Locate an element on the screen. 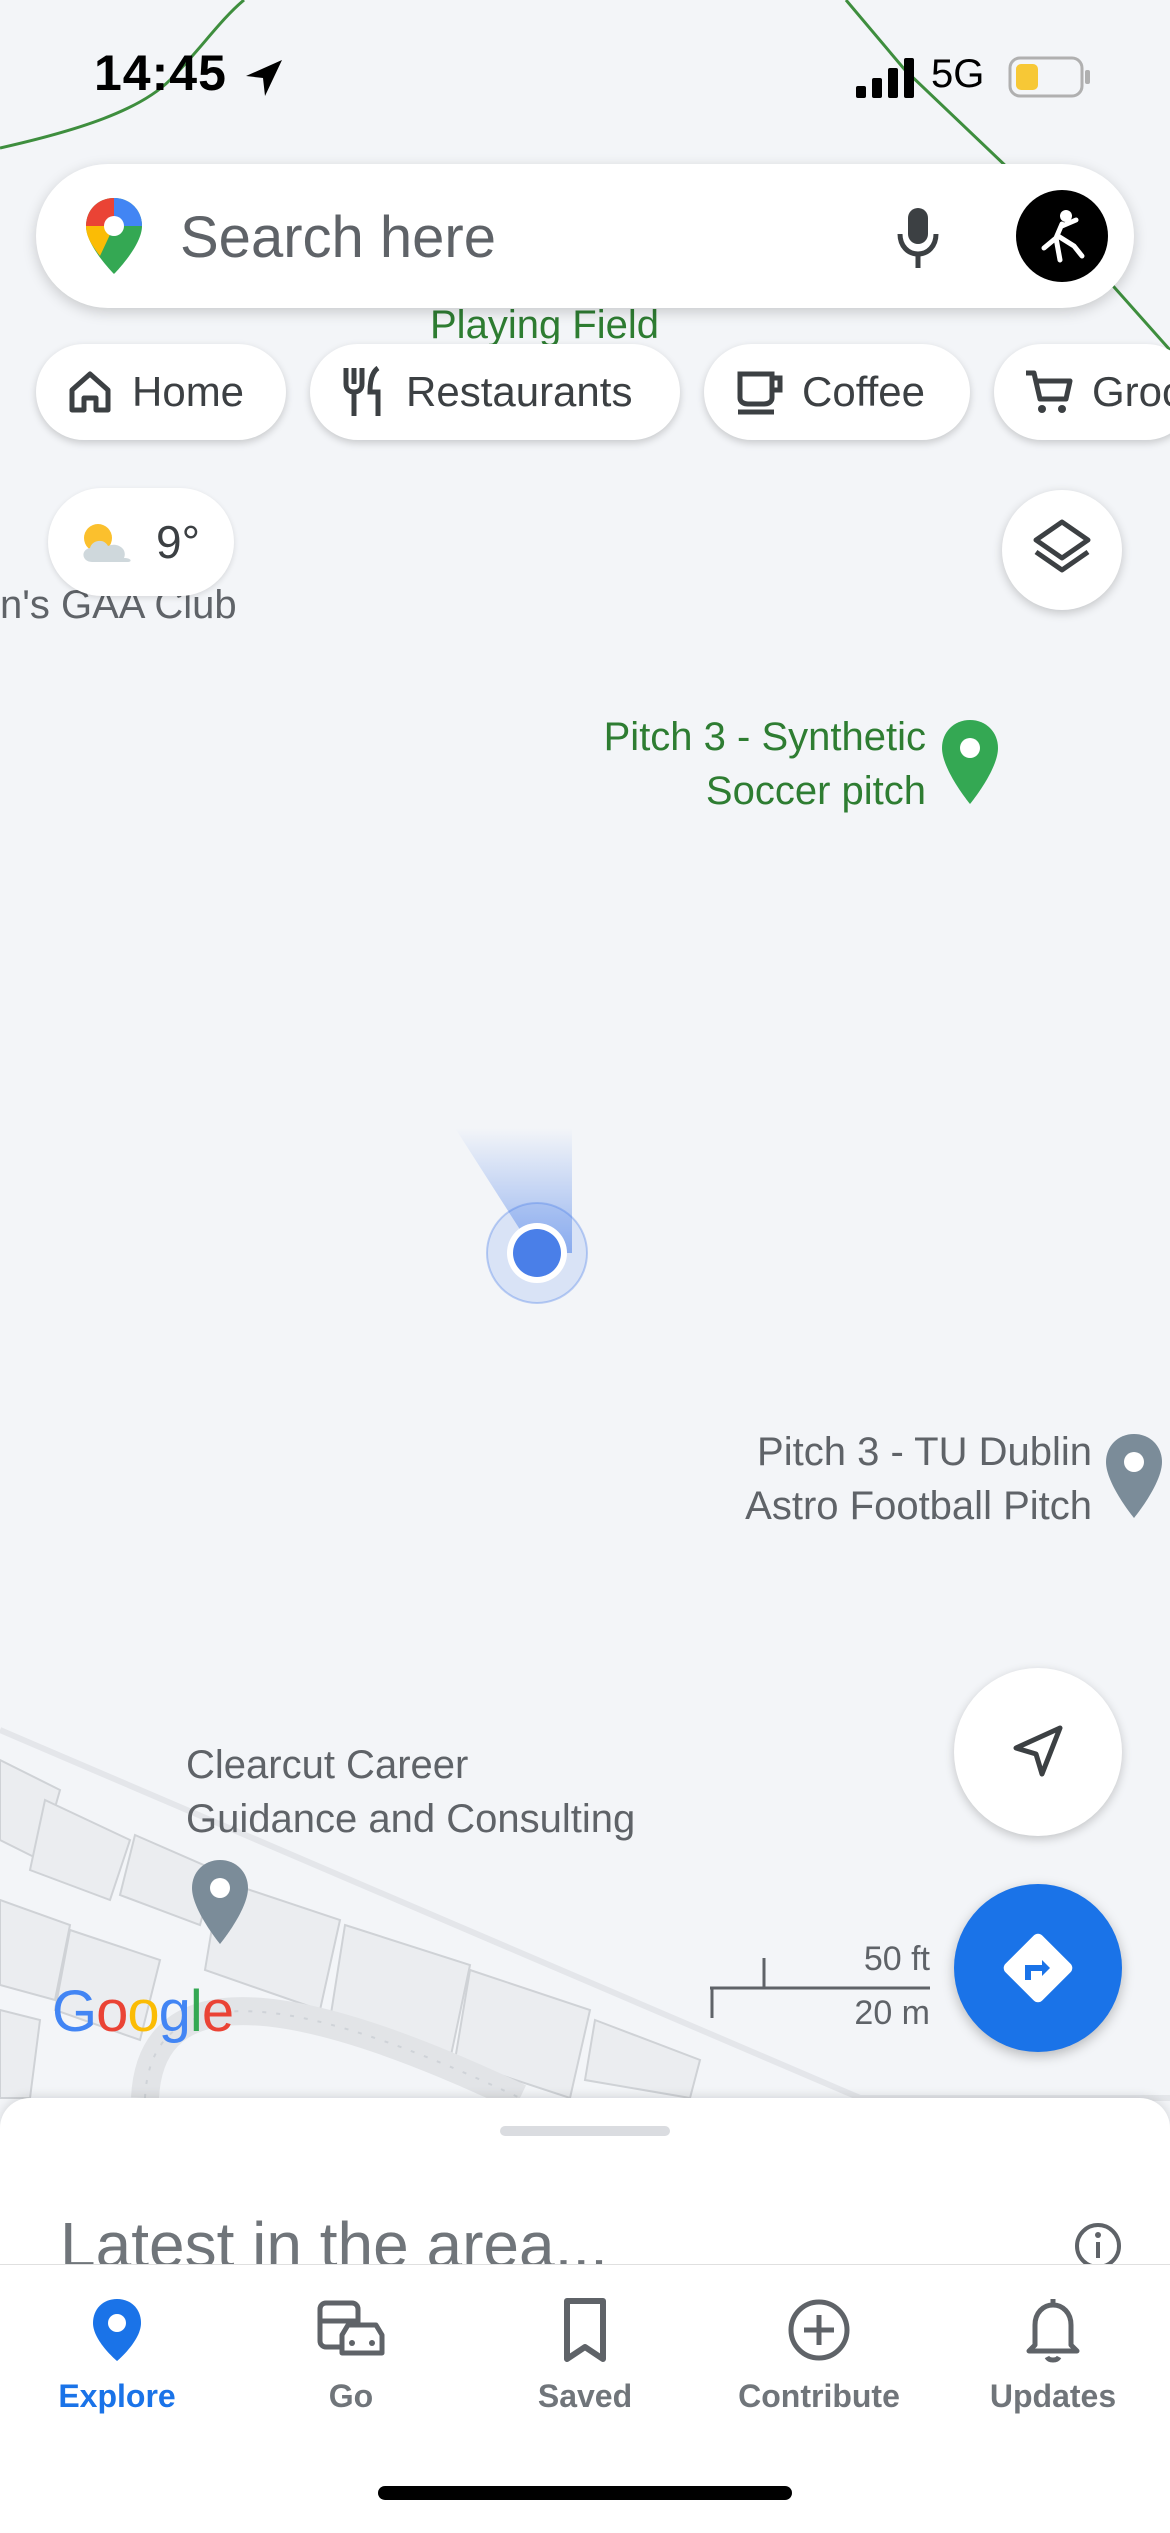 The width and height of the screenshot is (1170, 2533). explore-pin-icon is located at coordinates (117, 2330).